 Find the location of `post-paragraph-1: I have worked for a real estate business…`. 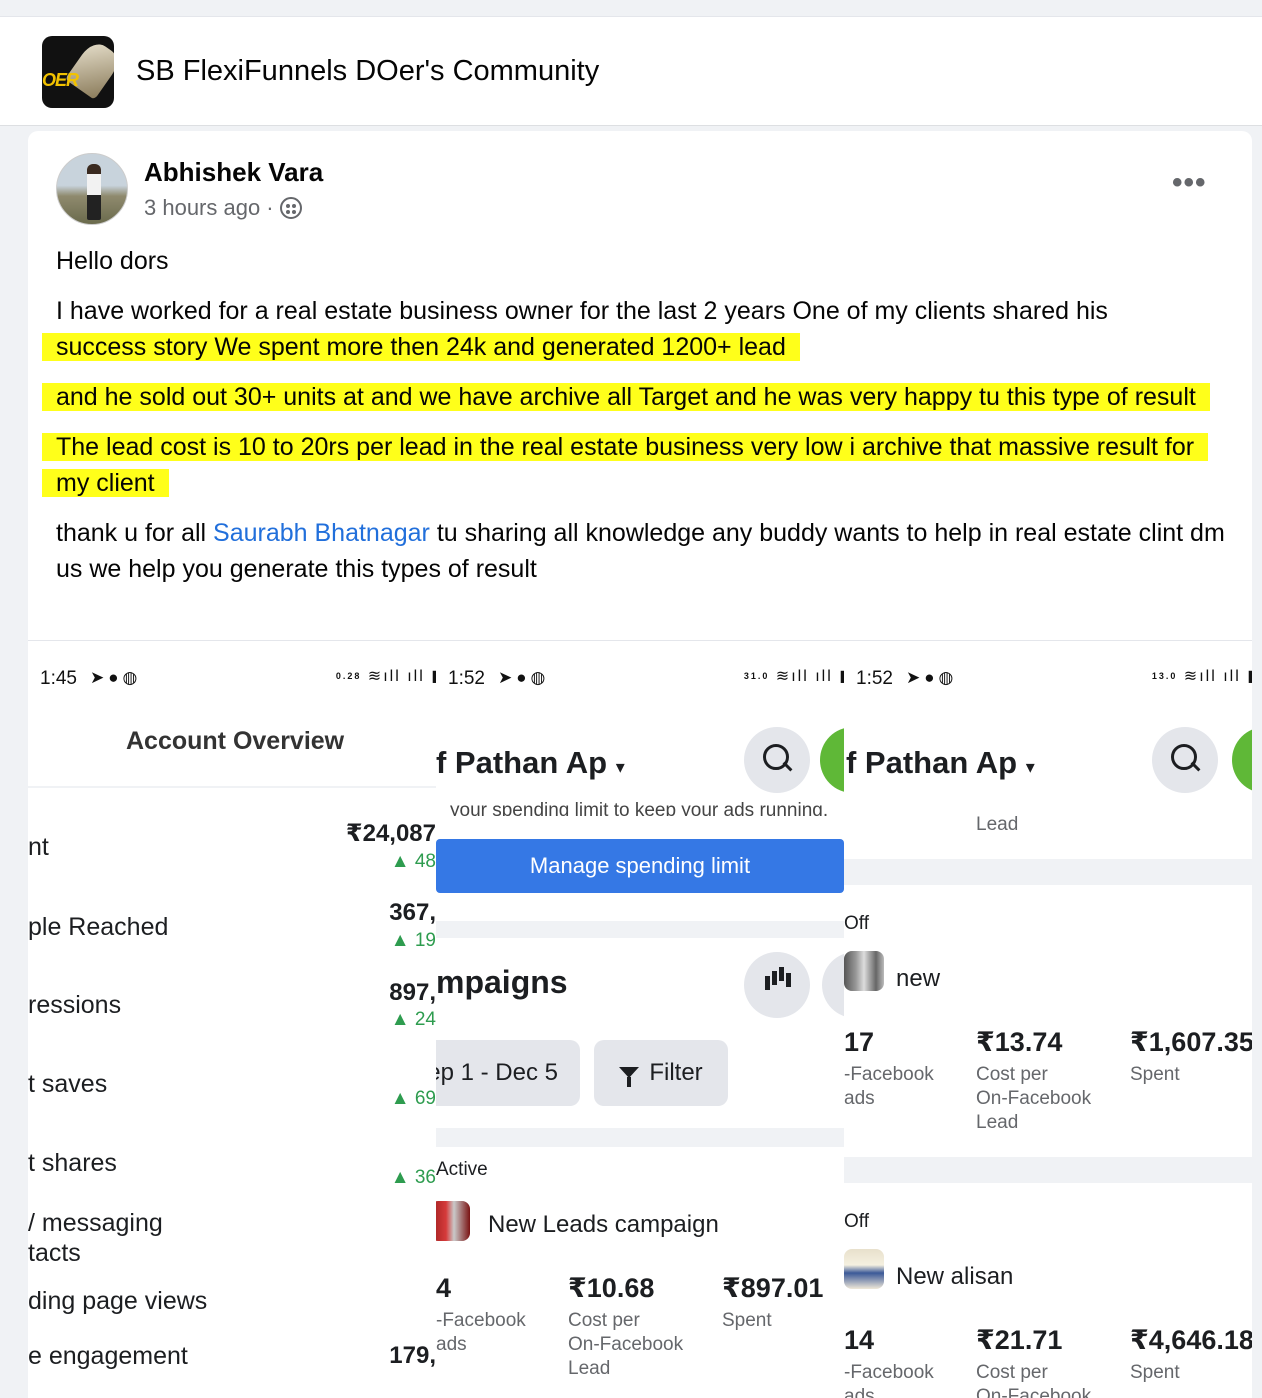

post-paragraph-1: I have worked for a real estate business… is located at coordinates (634, 329).